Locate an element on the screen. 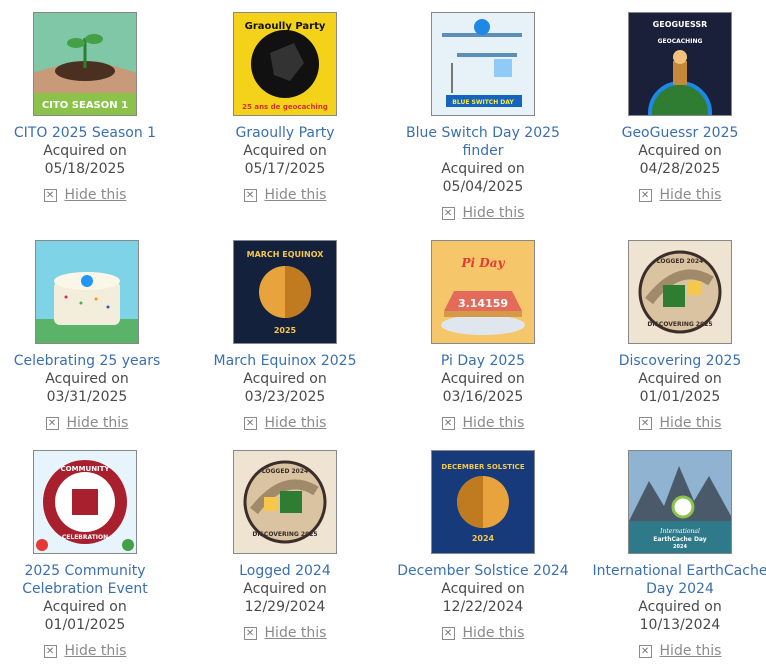 Image resolution: width=766 pixels, height=667 pixels. acquired-date: 03/23/2025 is located at coordinates (285, 397).